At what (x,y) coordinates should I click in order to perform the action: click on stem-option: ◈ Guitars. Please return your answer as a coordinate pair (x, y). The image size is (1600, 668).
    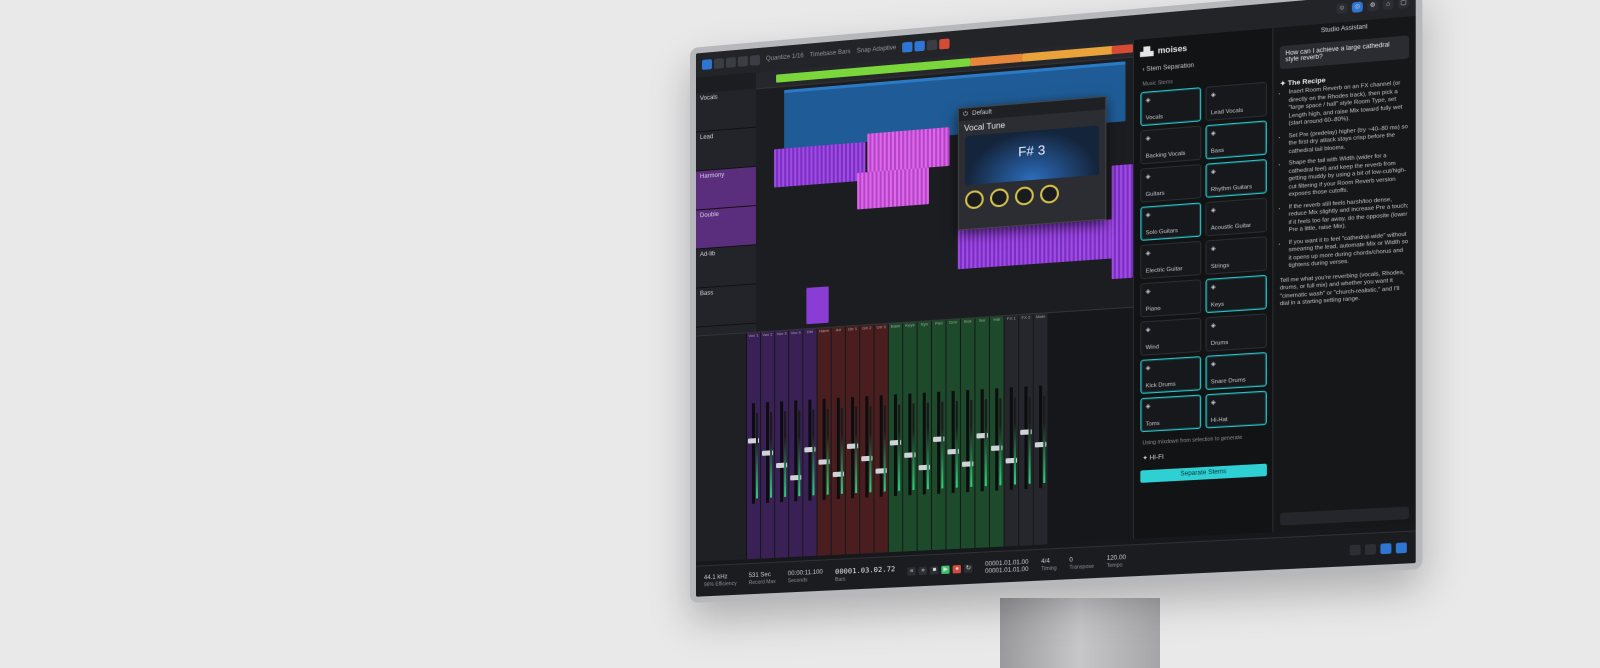
    Looking at the image, I should click on (1171, 183).